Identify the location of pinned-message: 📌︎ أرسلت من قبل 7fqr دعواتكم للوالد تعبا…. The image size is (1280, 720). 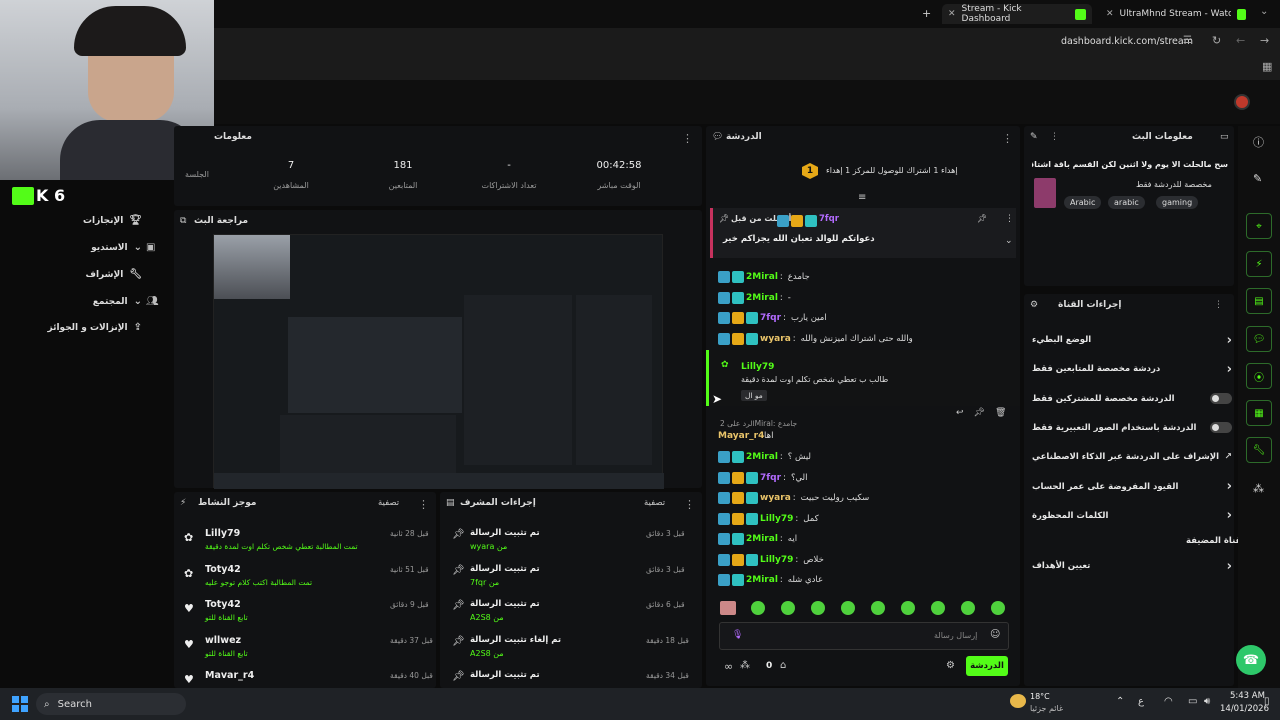
(863, 233).